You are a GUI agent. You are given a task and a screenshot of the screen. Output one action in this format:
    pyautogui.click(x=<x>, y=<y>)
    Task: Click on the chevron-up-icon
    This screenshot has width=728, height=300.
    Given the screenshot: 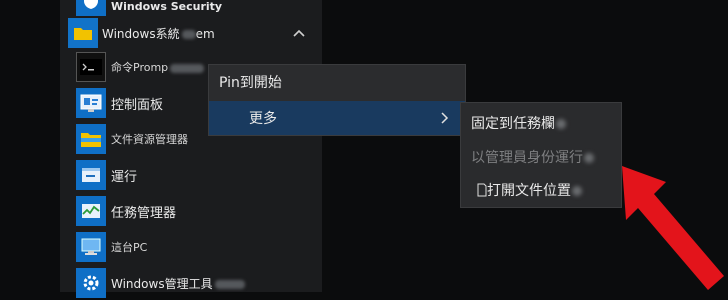 What is the action you would take?
    pyautogui.click(x=299, y=33)
    